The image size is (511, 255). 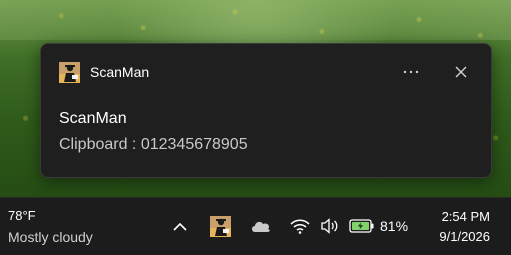 I want to click on volume-icon, so click(x=329, y=226).